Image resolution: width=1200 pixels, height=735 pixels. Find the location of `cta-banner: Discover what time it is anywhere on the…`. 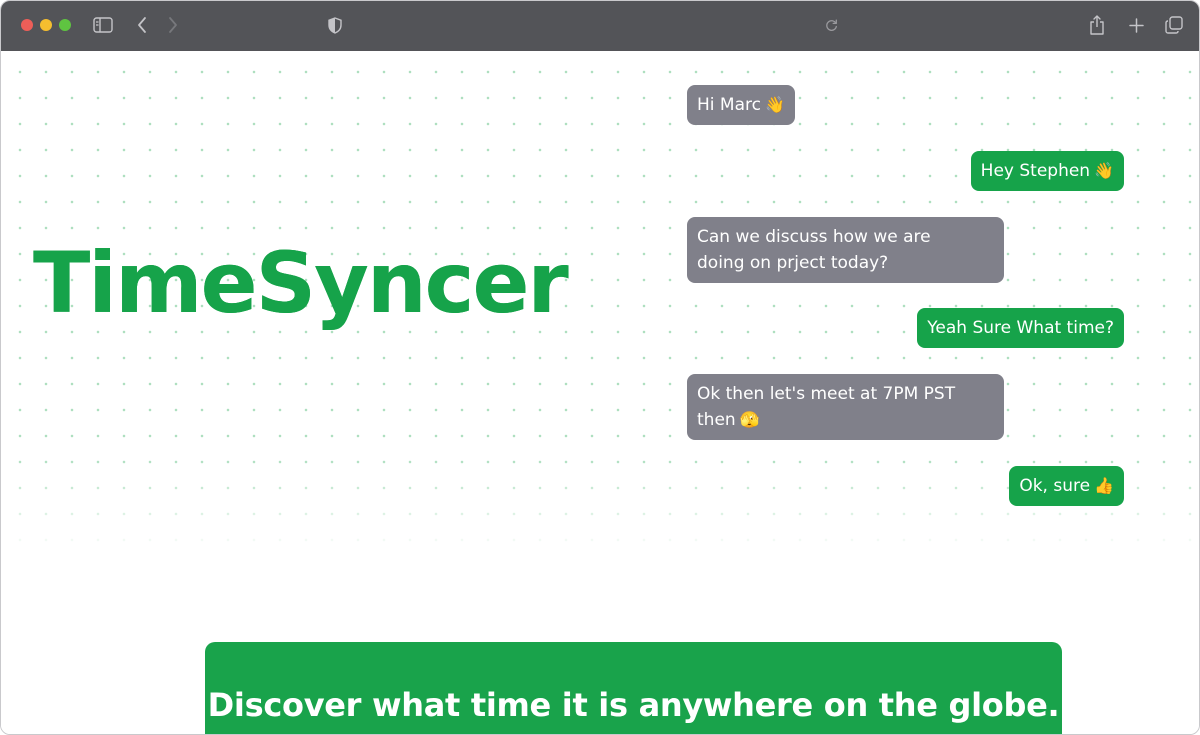

cta-banner: Discover what time it is anywhere on the… is located at coordinates (633, 688).